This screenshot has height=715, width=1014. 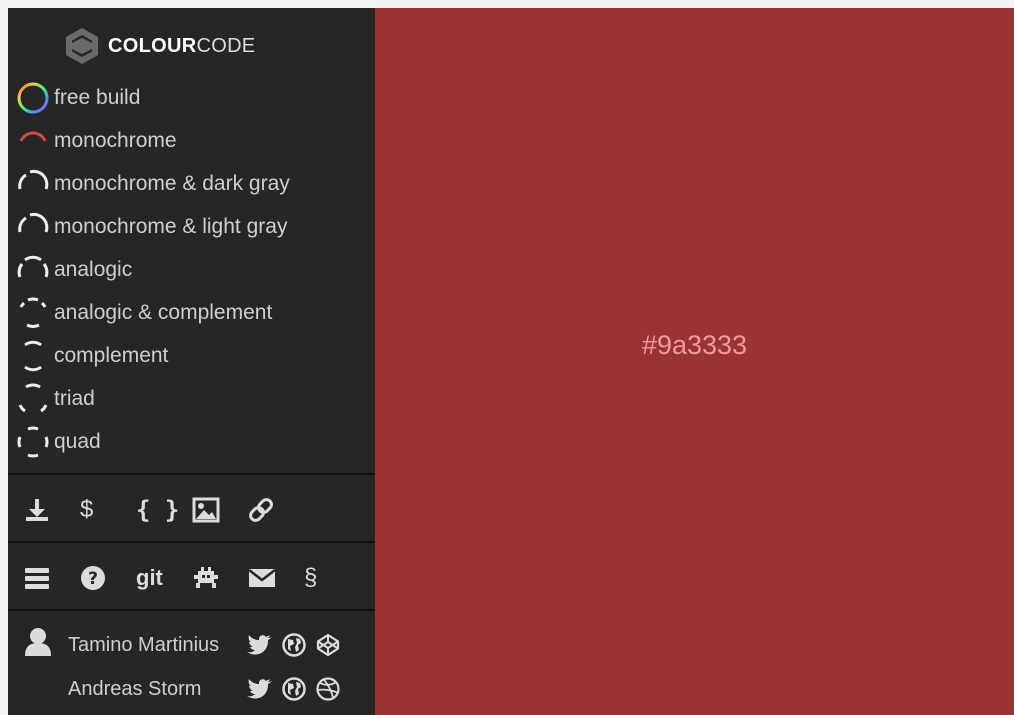 I want to click on mode-label: analogic & complement, so click(x=163, y=312).